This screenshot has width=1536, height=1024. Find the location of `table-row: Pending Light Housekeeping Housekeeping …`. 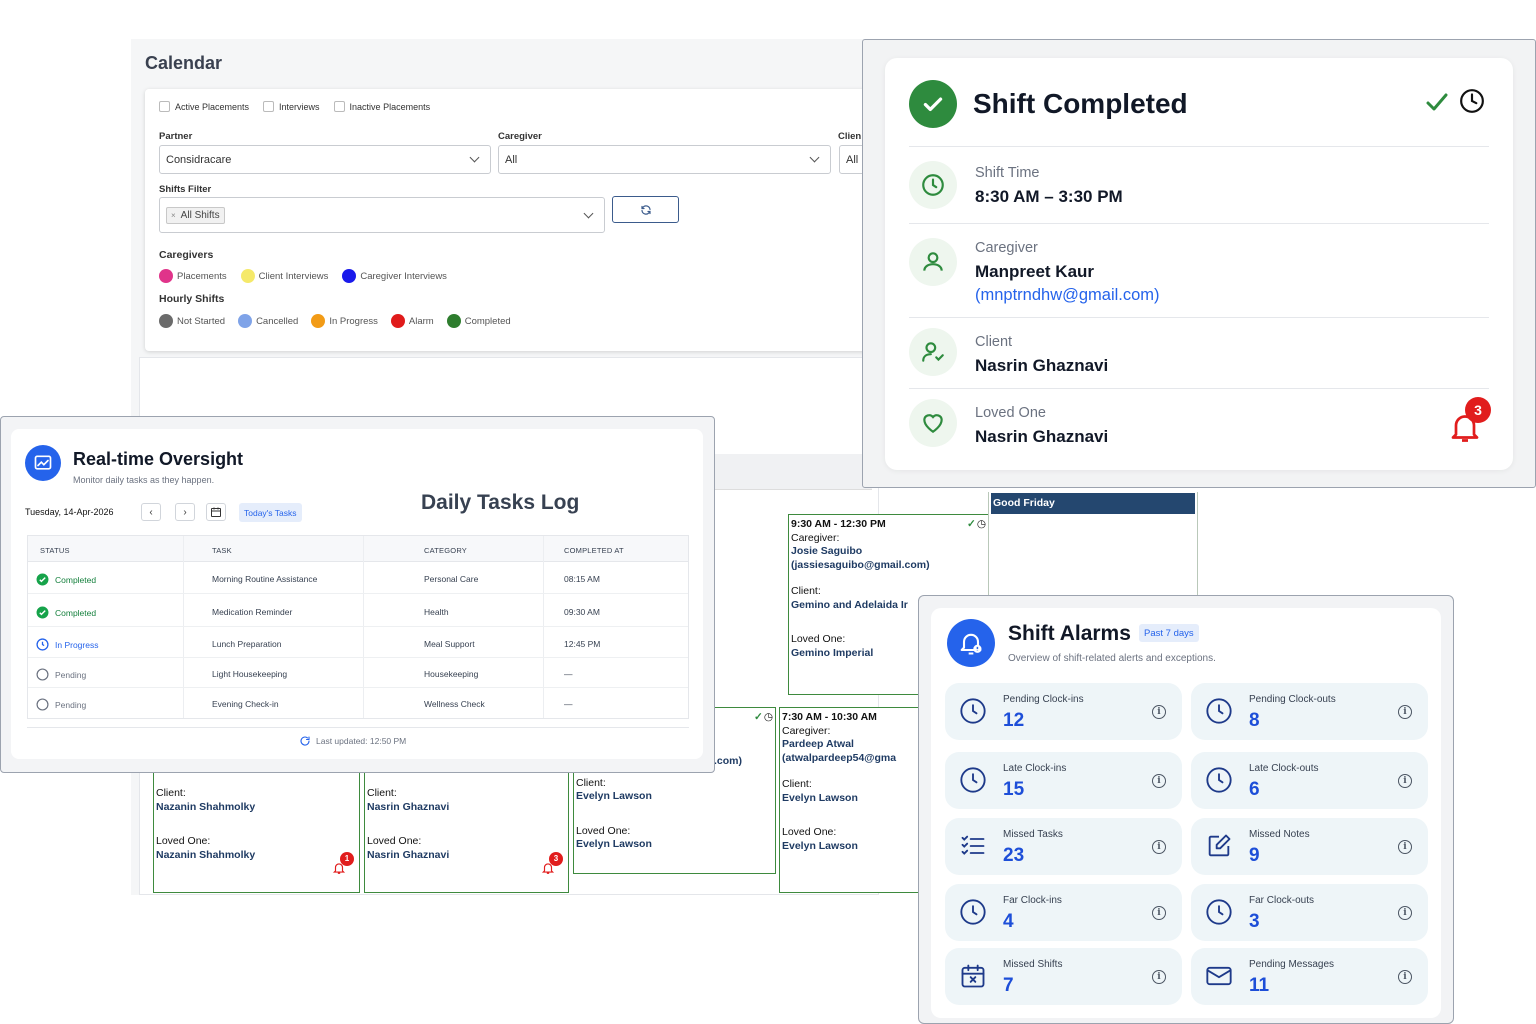

table-row: Pending Light Housekeeping Housekeeping … is located at coordinates (358, 673).